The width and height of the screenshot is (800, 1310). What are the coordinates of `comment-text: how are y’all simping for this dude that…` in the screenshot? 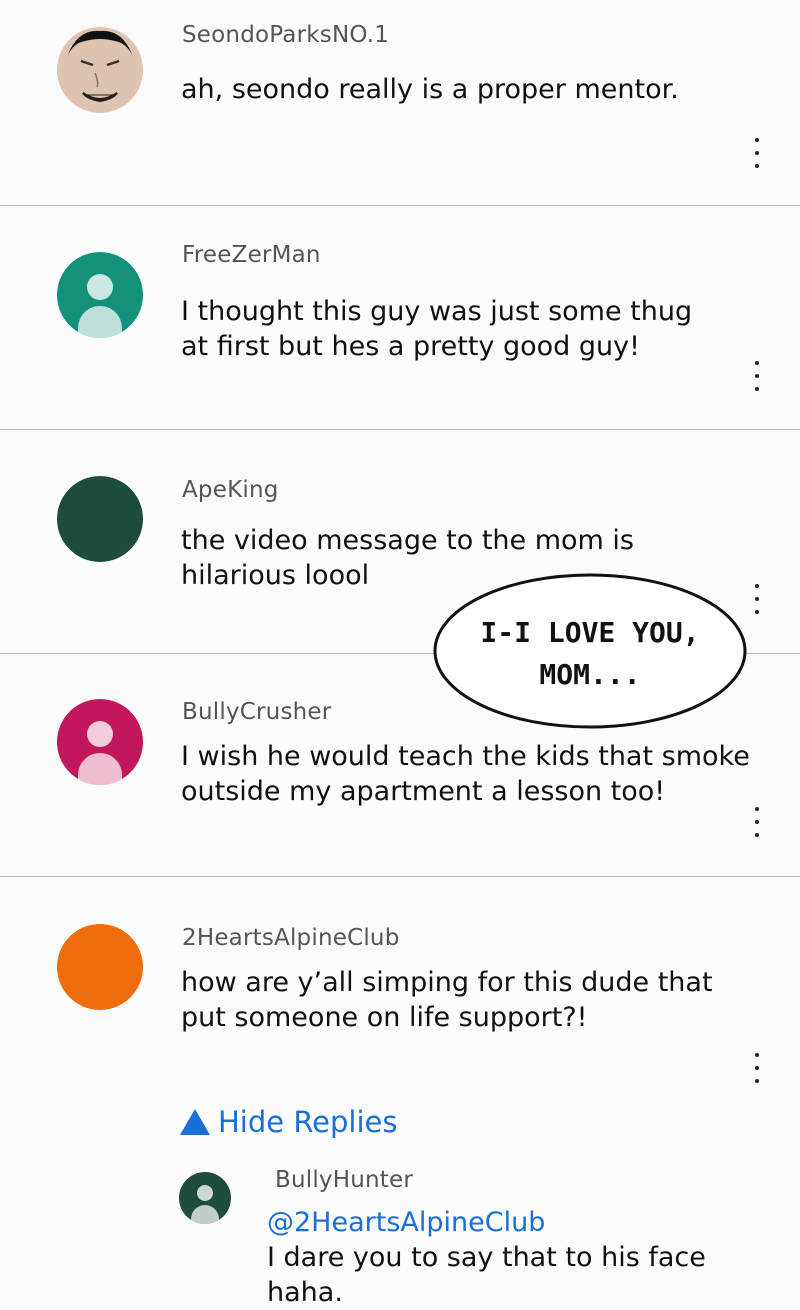 It's located at (447, 1000).